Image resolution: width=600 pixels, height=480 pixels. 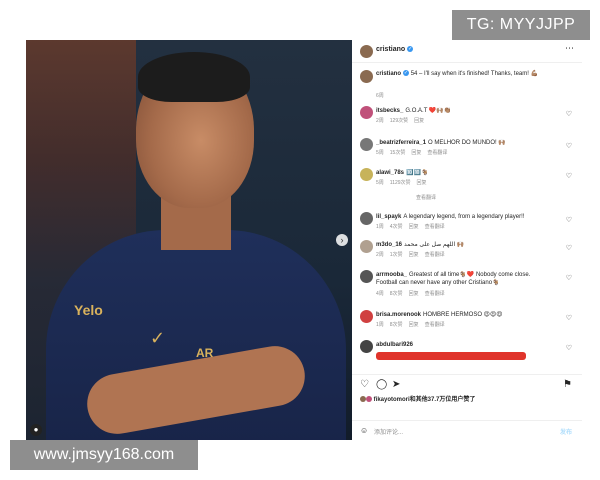 I want to click on comment-likes: 129次赞, so click(x=399, y=121).